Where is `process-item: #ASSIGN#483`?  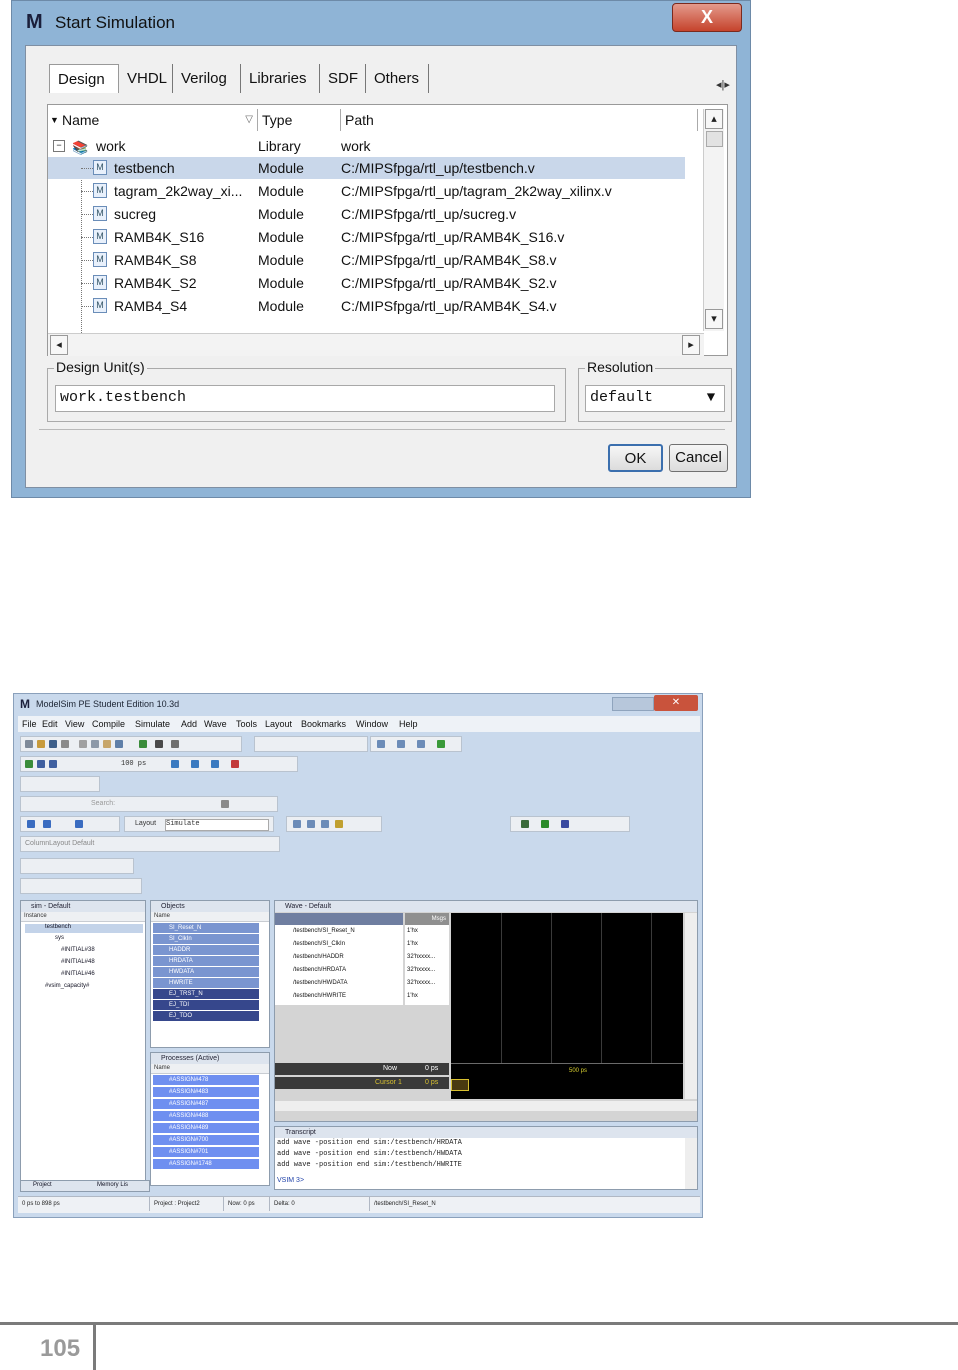 process-item: #ASSIGN#483 is located at coordinates (206, 1092).